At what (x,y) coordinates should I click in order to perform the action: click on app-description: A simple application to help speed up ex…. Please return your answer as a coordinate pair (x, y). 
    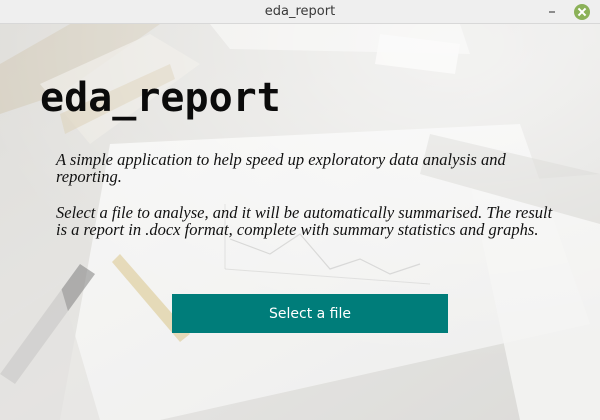
    Looking at the image, I should click on (281, 168).